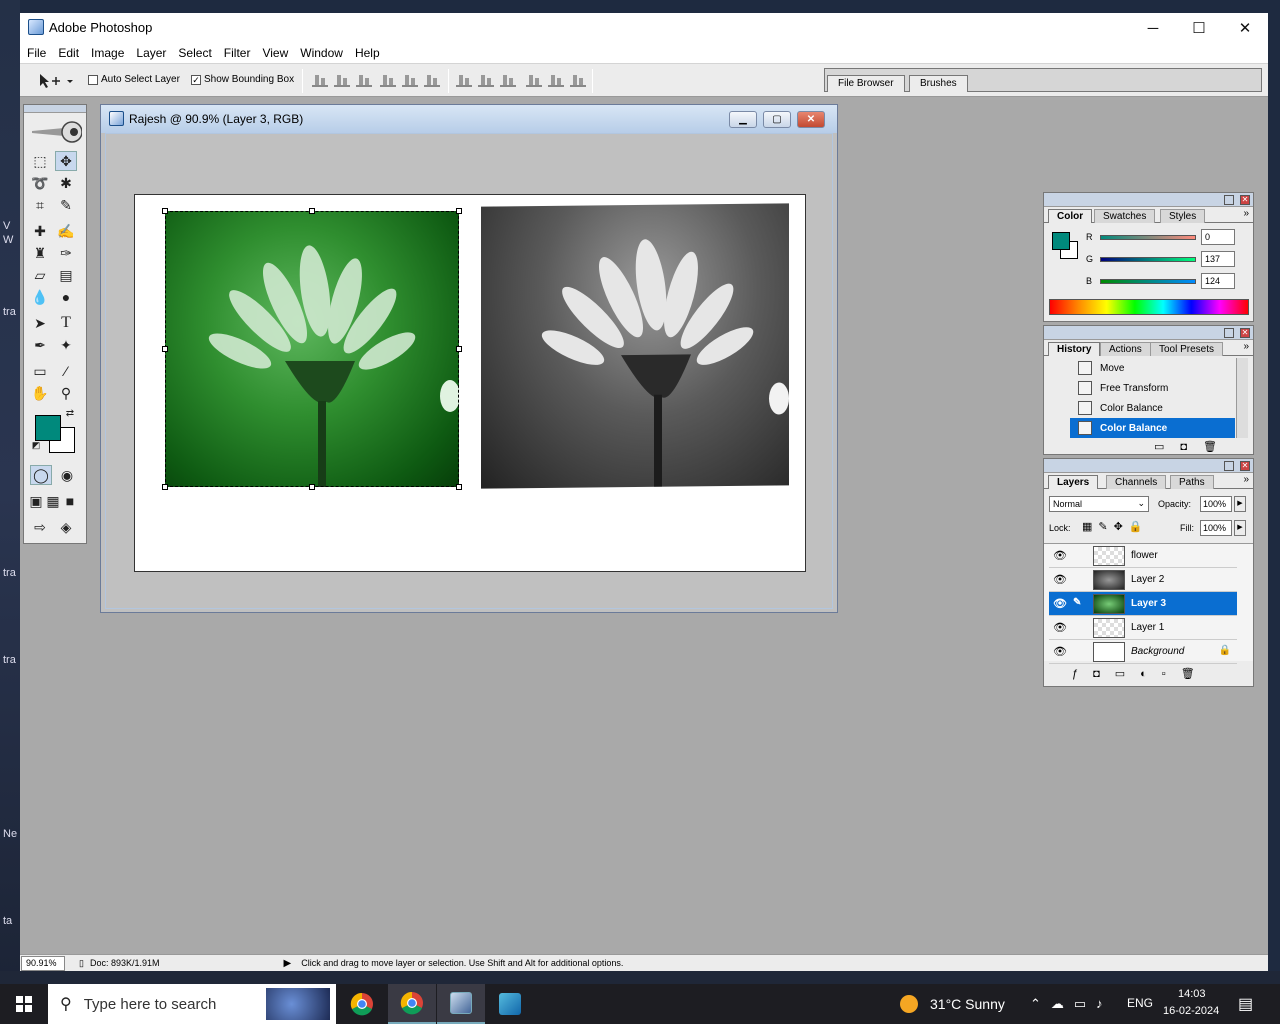 The width and height of the screenshot is (1280, 1024). Describe the element at coordinates (1074, 349) in the screenshot. I see `tab-history: History` at that location.